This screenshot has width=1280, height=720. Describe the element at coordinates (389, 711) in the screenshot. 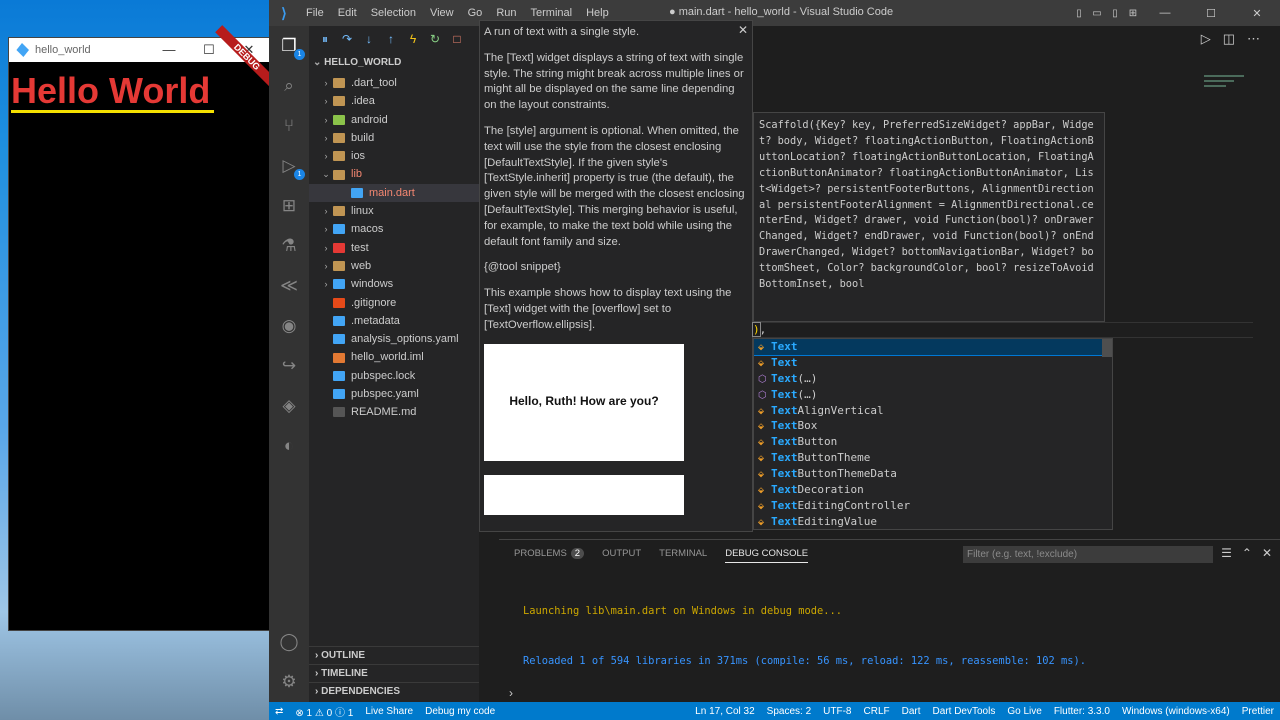

I see `live-share-status: Live Share` at that location.